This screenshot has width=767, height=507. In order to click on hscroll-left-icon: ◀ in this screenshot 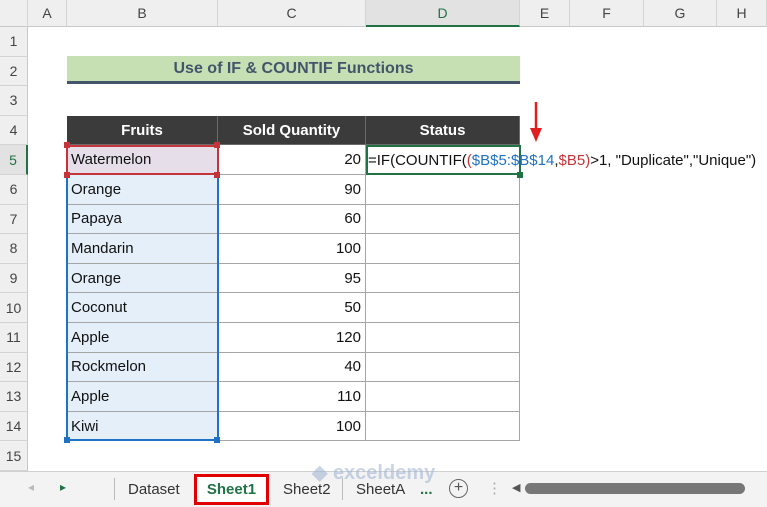, I will do `click(516, 487)`.